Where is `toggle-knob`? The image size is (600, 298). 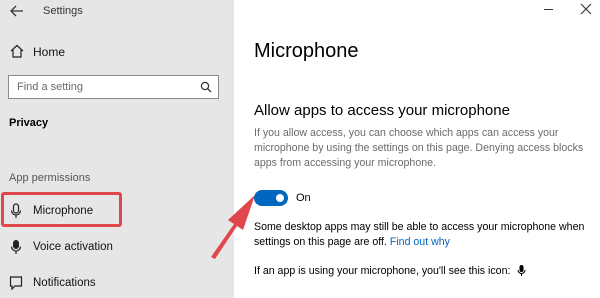 toggle-knob is located at coordinates (280, 198).